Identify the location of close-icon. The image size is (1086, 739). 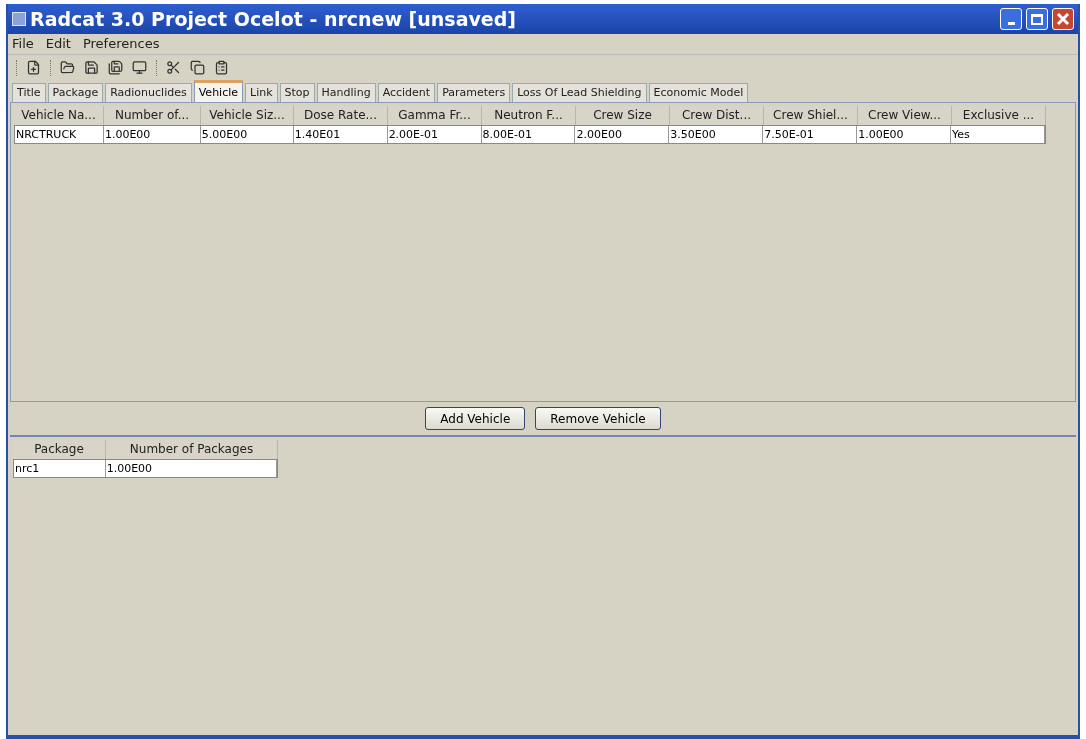
(1063, 19).